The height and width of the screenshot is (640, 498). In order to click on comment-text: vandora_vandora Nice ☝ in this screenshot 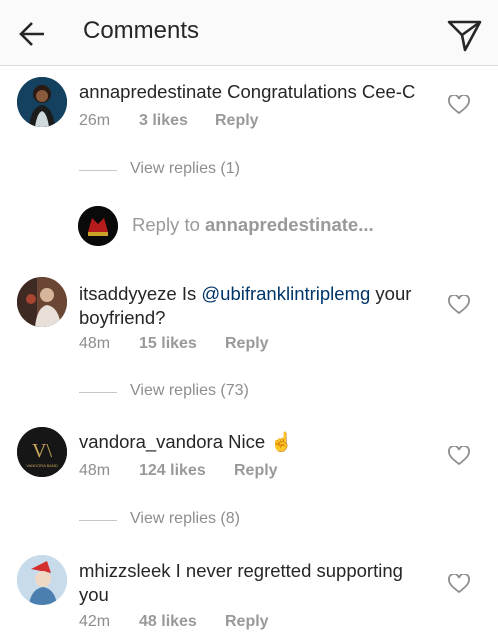, I will do `click(254, 442)`.